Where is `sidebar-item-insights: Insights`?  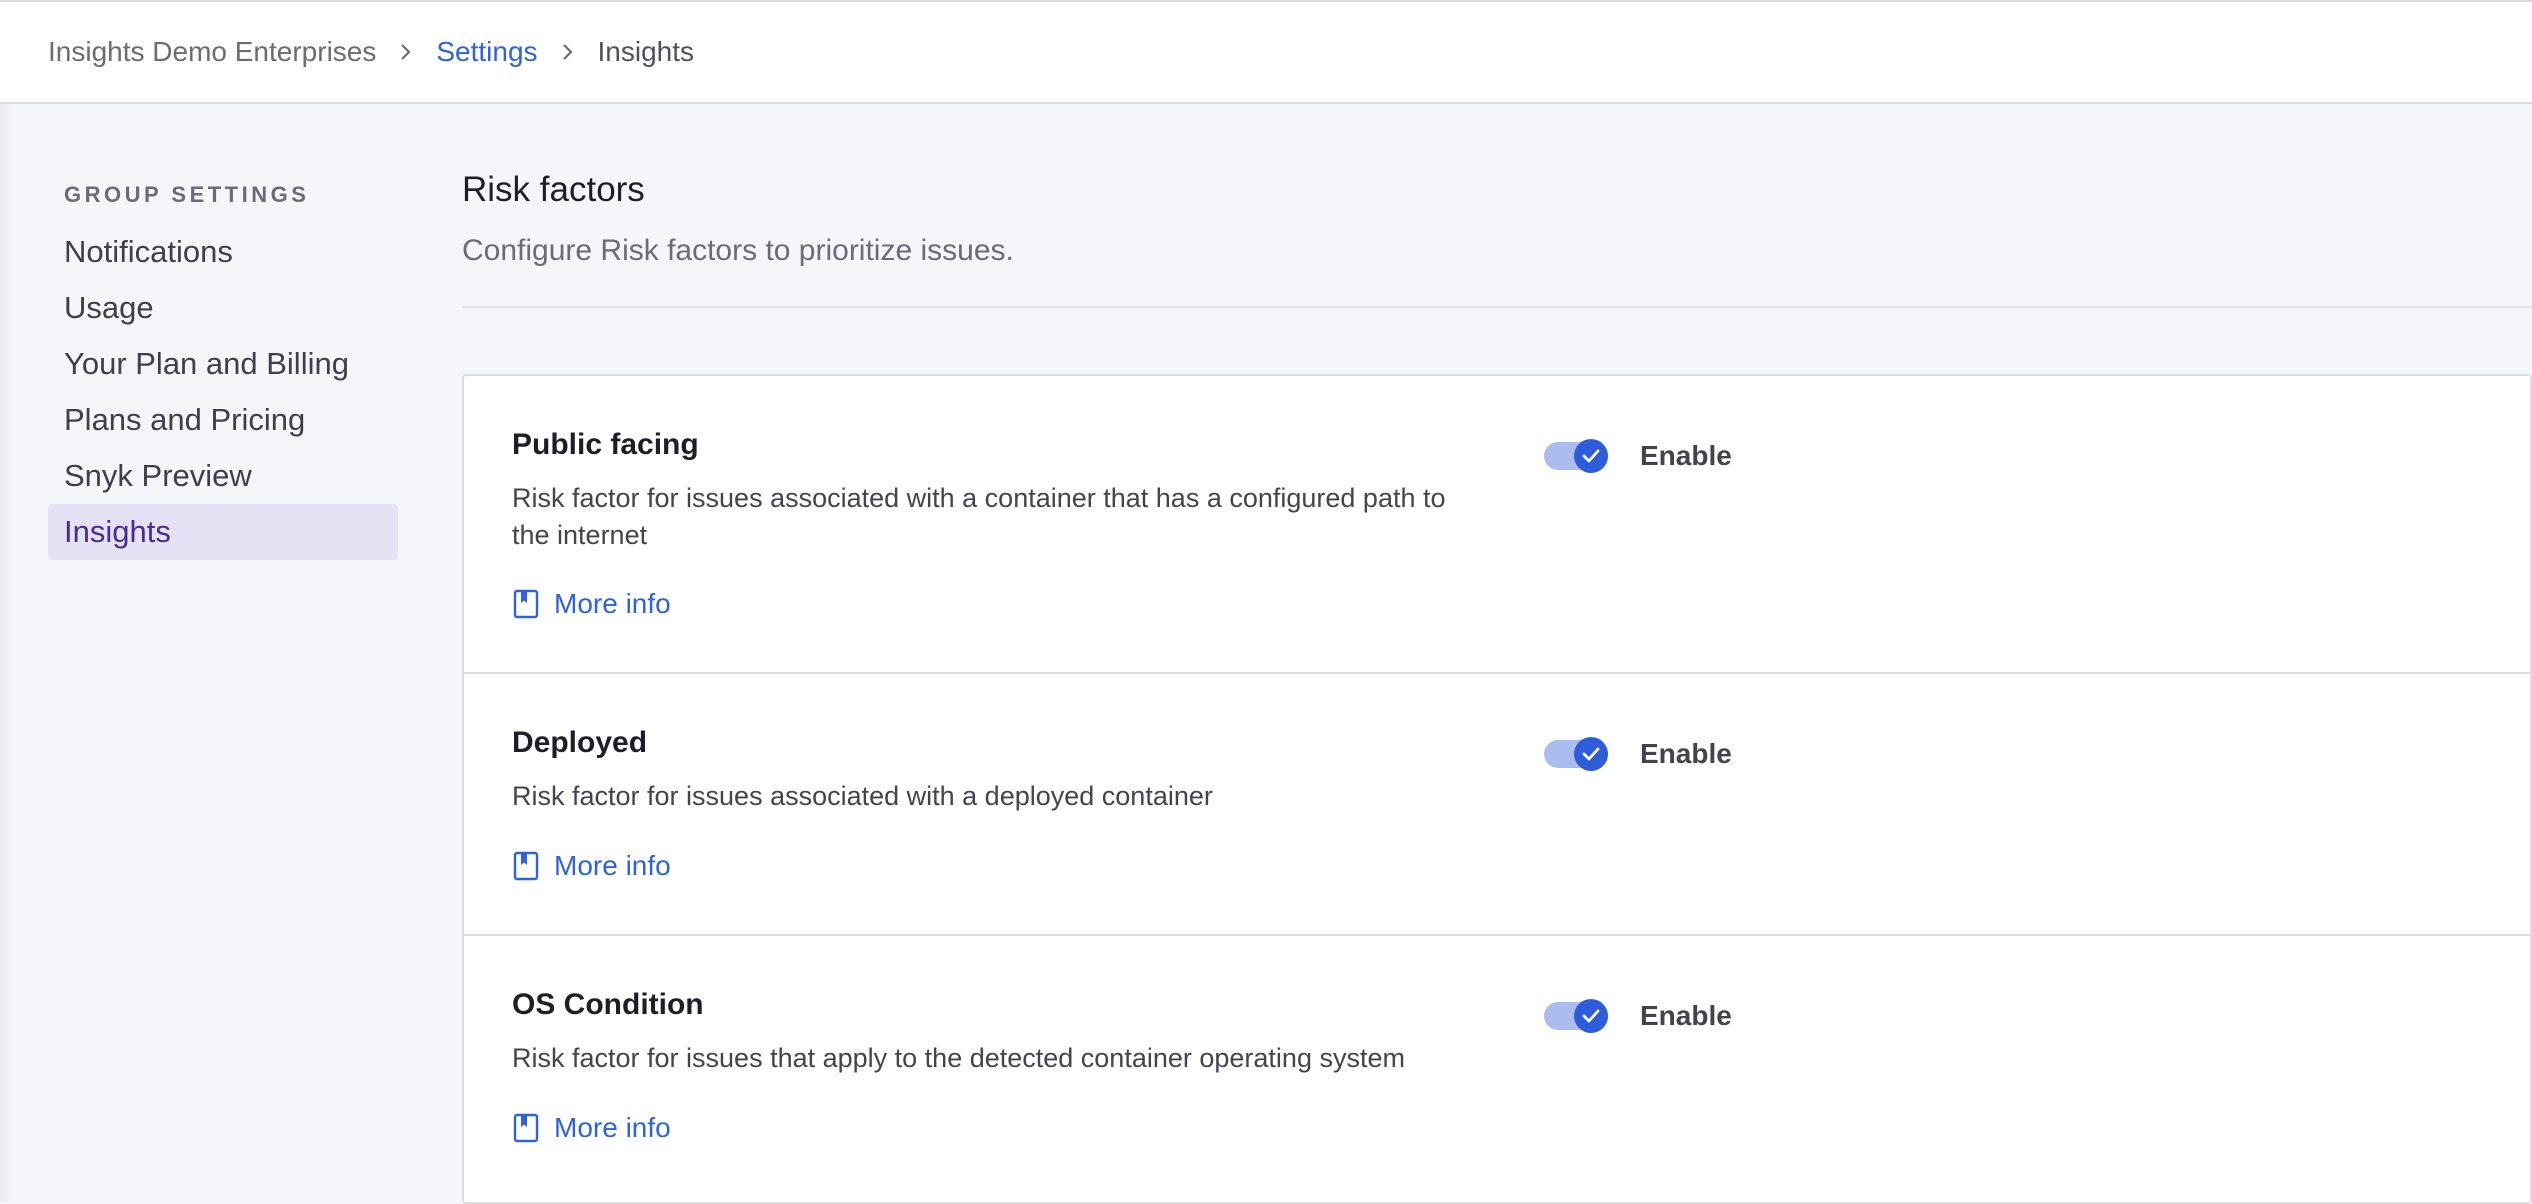
sidebar-item-insights: Insights is located at coordinates (223, 532).